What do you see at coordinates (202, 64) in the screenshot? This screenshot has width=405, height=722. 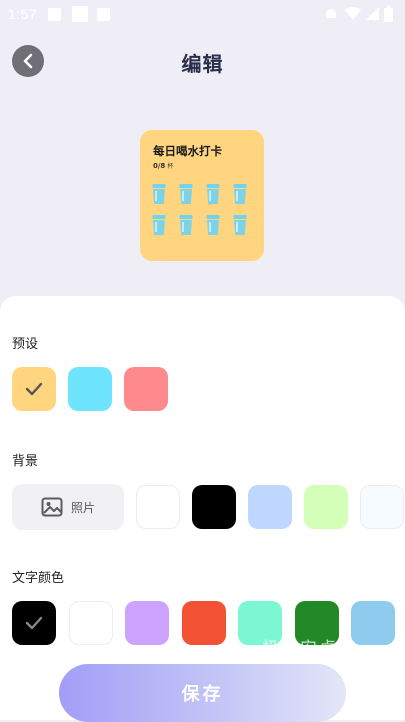 I see `page-title: 编辑` at bounding box center [202, 64].